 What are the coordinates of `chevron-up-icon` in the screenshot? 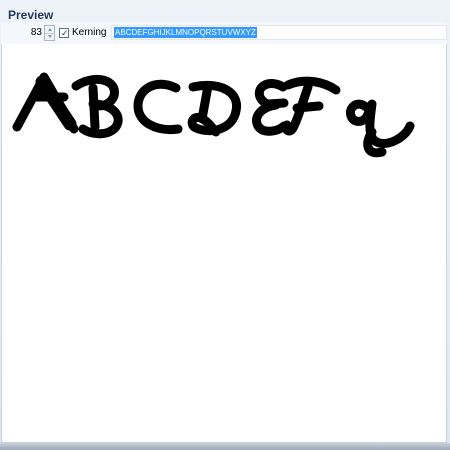 It's located at (49, 29).